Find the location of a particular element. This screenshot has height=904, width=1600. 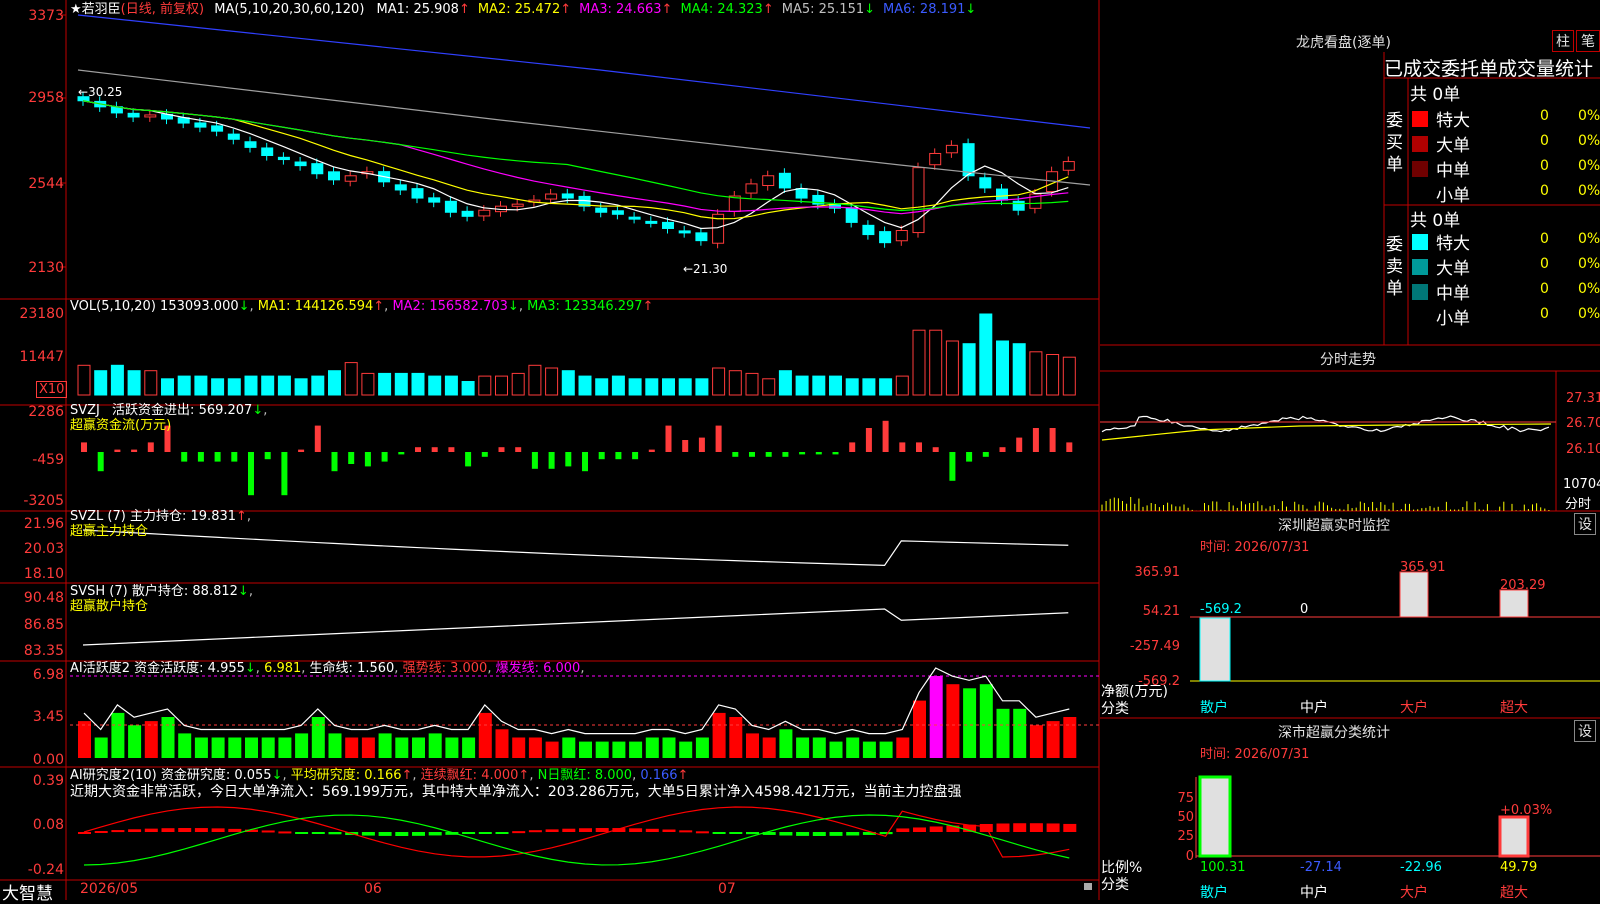

vol-unit-badge: X10 is located at coordinates (51, 389).